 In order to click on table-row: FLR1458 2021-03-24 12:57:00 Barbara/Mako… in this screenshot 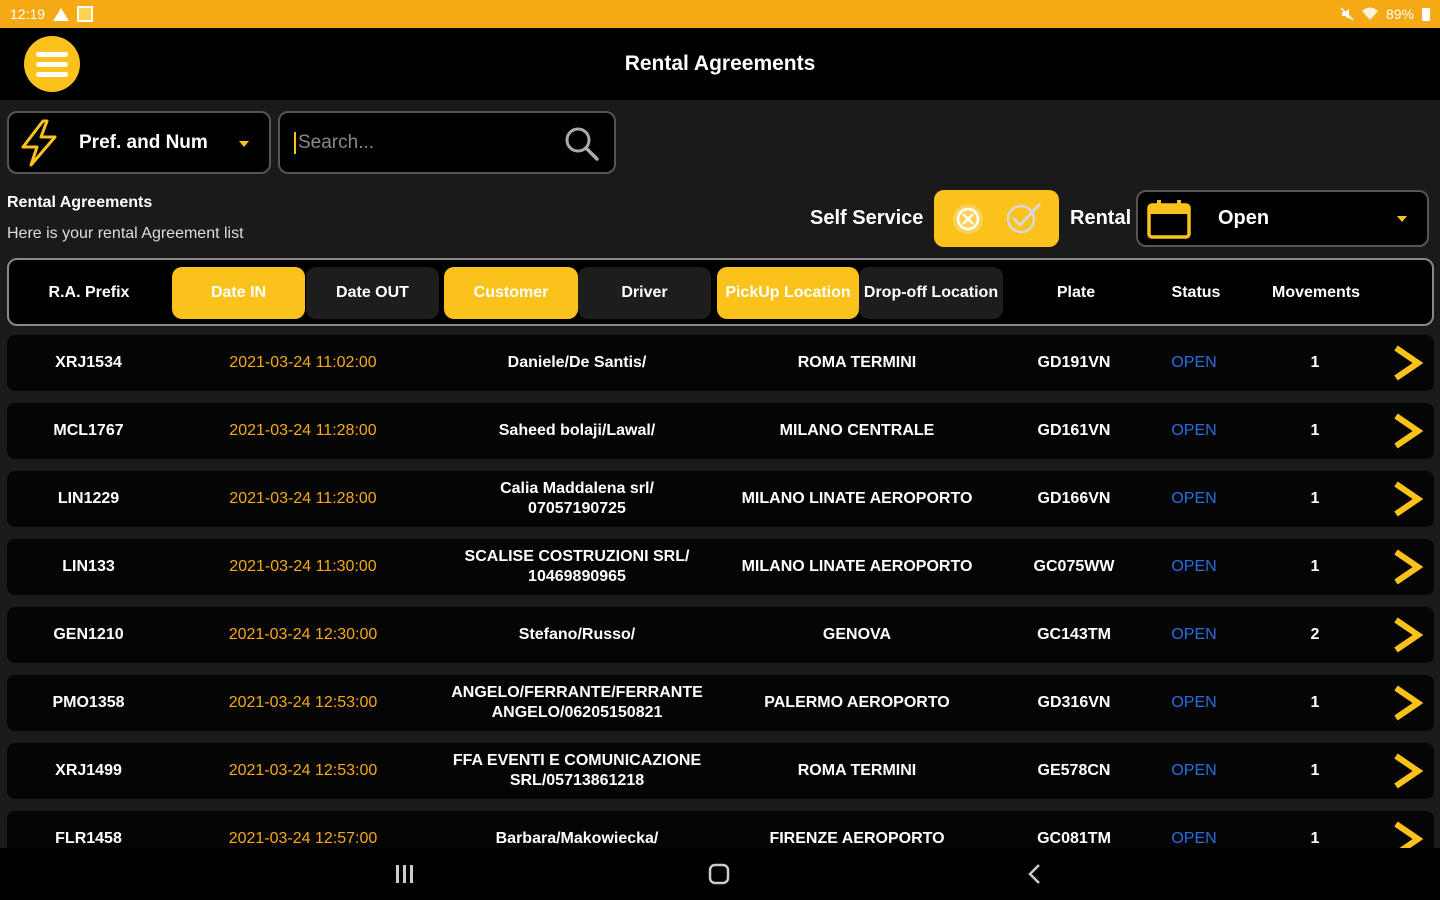, I will do `click(720, 829)`.